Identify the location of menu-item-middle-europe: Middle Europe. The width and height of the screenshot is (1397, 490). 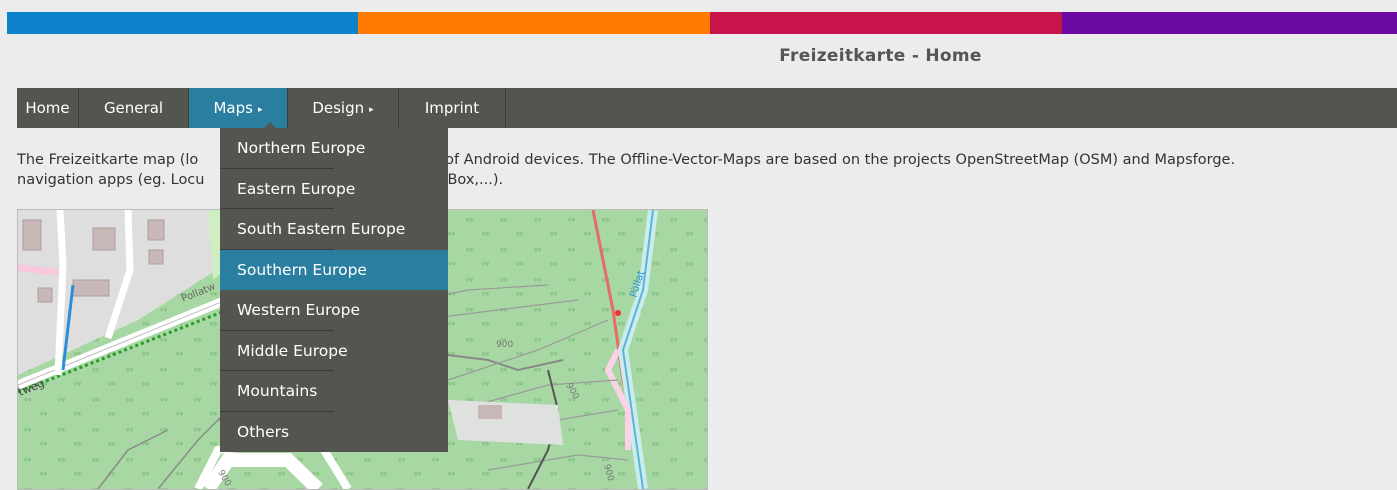
(334, 351).